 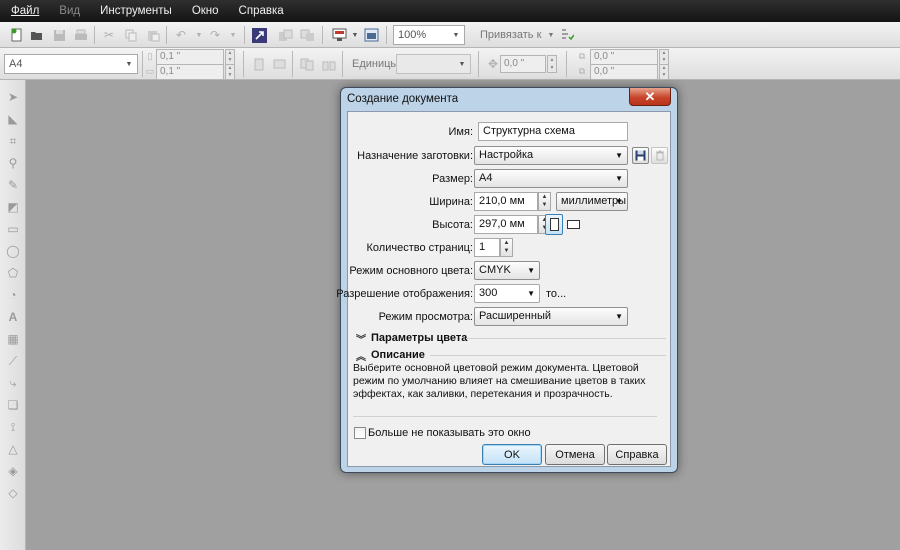 What do you see at coordinates (13, 251) in the screenshot?
I see `ellipse-tool-icon: ◯` at bounding box center [13, 251].